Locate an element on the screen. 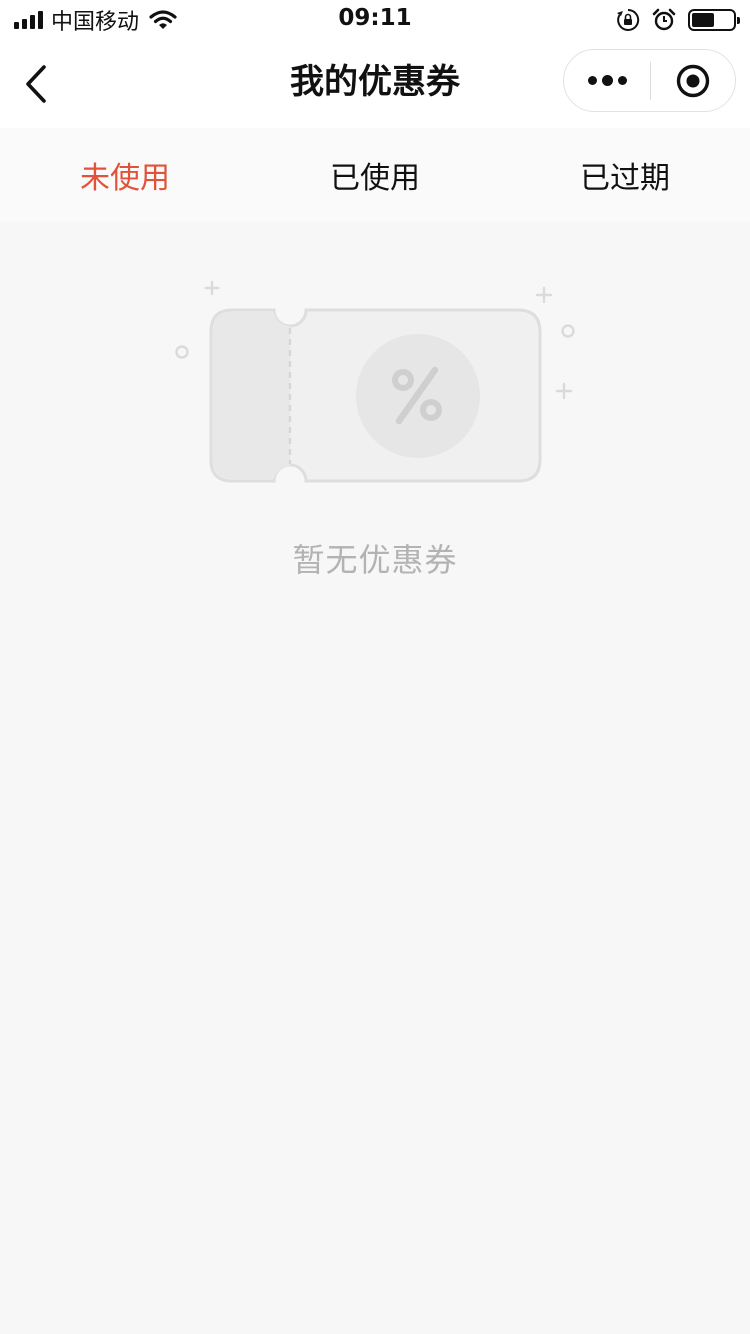  coupon-percent-icon is located at coordinates (375, 381).